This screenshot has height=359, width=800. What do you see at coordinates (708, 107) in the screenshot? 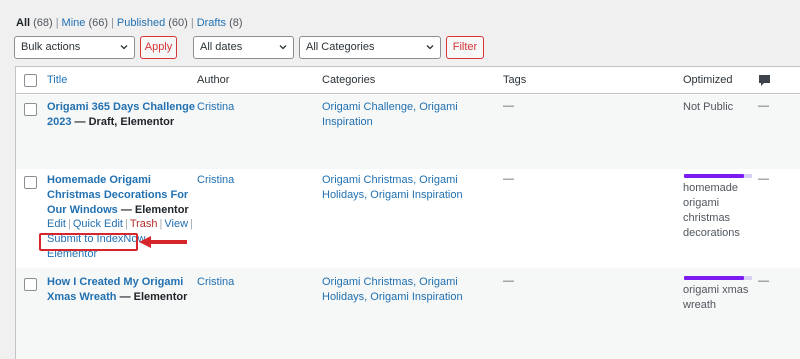
I see `optimized-status: Not Public` at bounding box center [708, 107].